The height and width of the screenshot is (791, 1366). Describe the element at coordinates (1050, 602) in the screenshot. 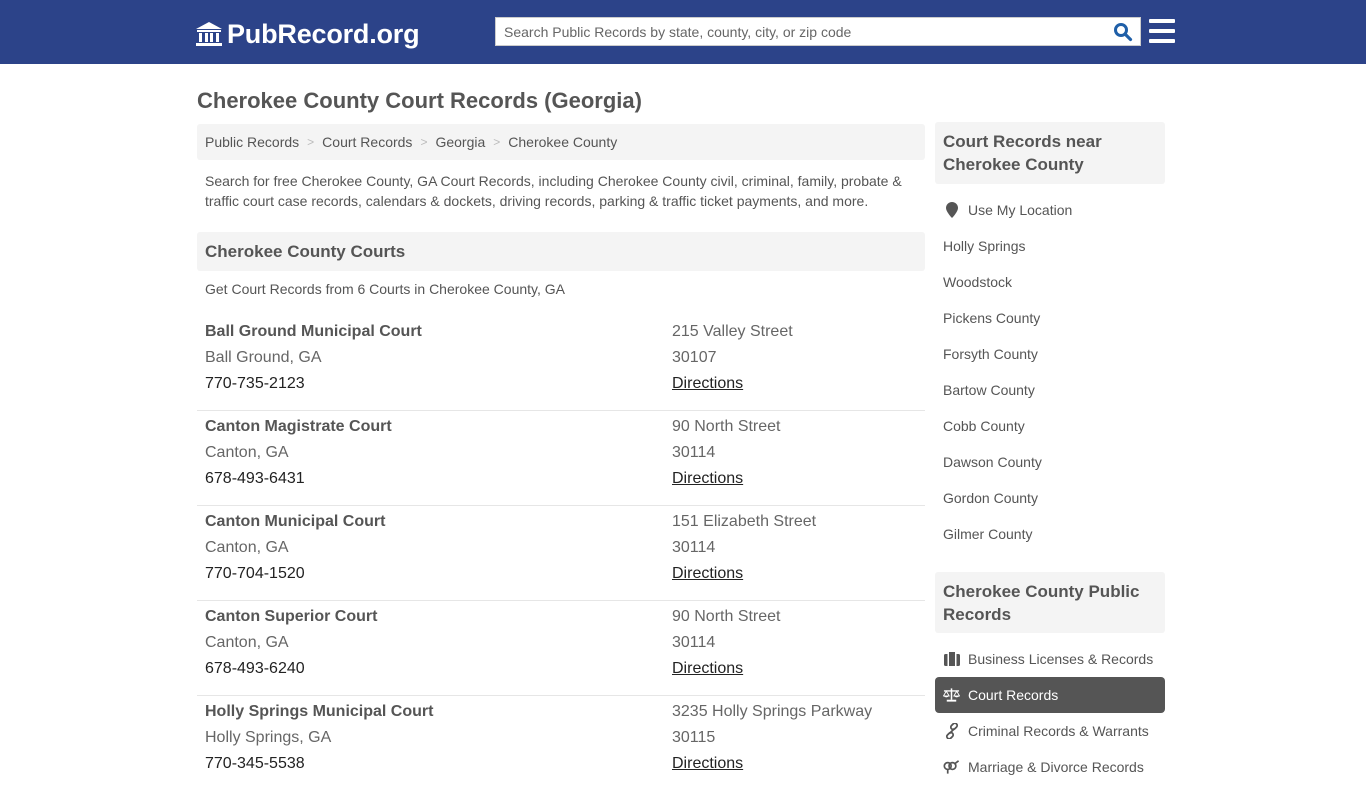

I see `public-records-heading: Cherokee County Public Records` at that location.